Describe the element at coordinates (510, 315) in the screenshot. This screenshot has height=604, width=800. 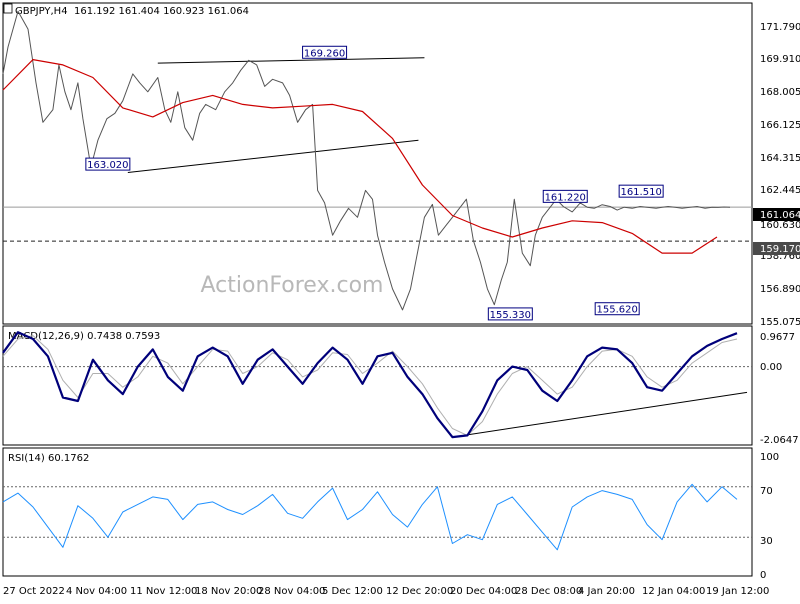
I see `price-annotation-label: 155.330` at that location.